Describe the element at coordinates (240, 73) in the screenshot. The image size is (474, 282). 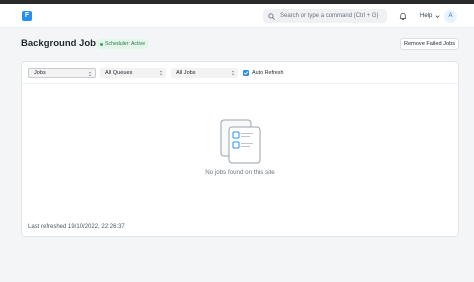
I see `filter-bar: Jobs All Queues All Jobs Auto Refresh` at that location.